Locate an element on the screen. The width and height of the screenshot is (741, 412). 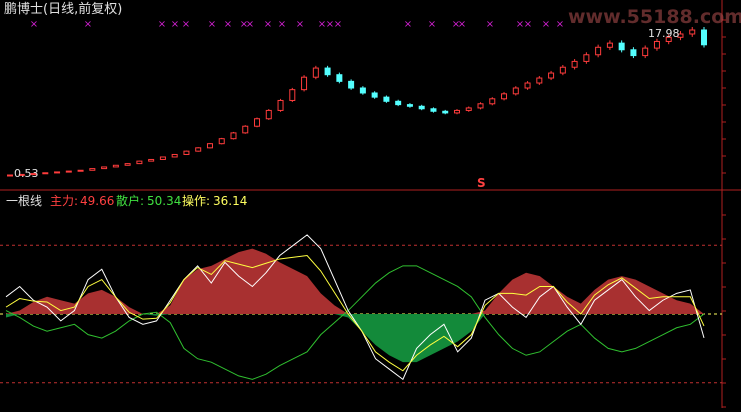
retail-value: 50.34 is located at coordinates (164, 201).